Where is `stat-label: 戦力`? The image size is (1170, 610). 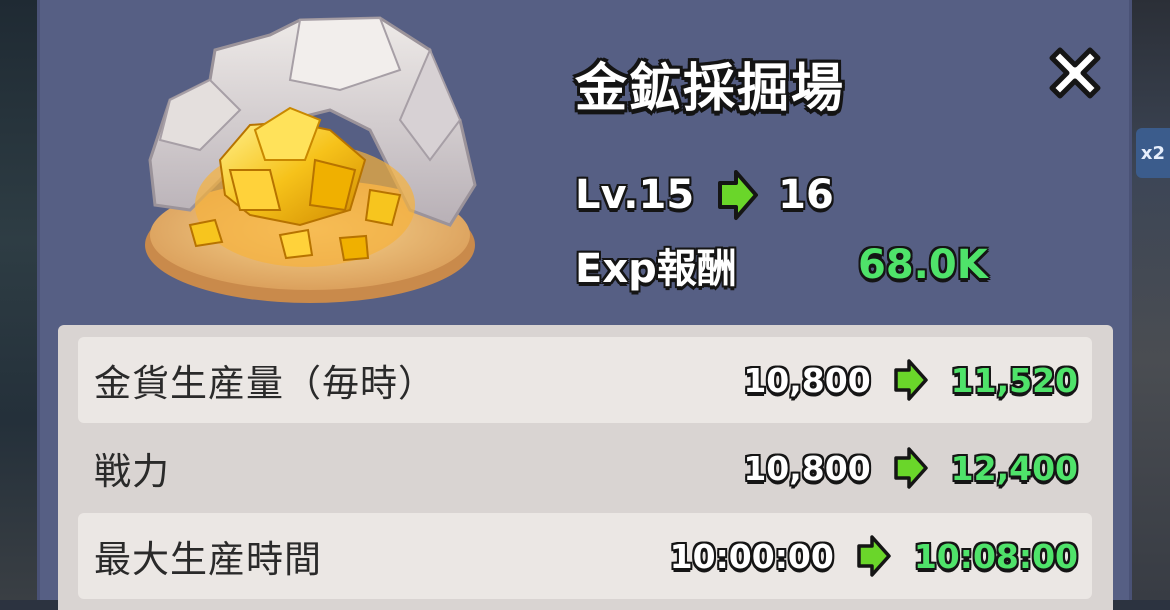
stat-label: 戦力 is located at coordinates (132, 471).